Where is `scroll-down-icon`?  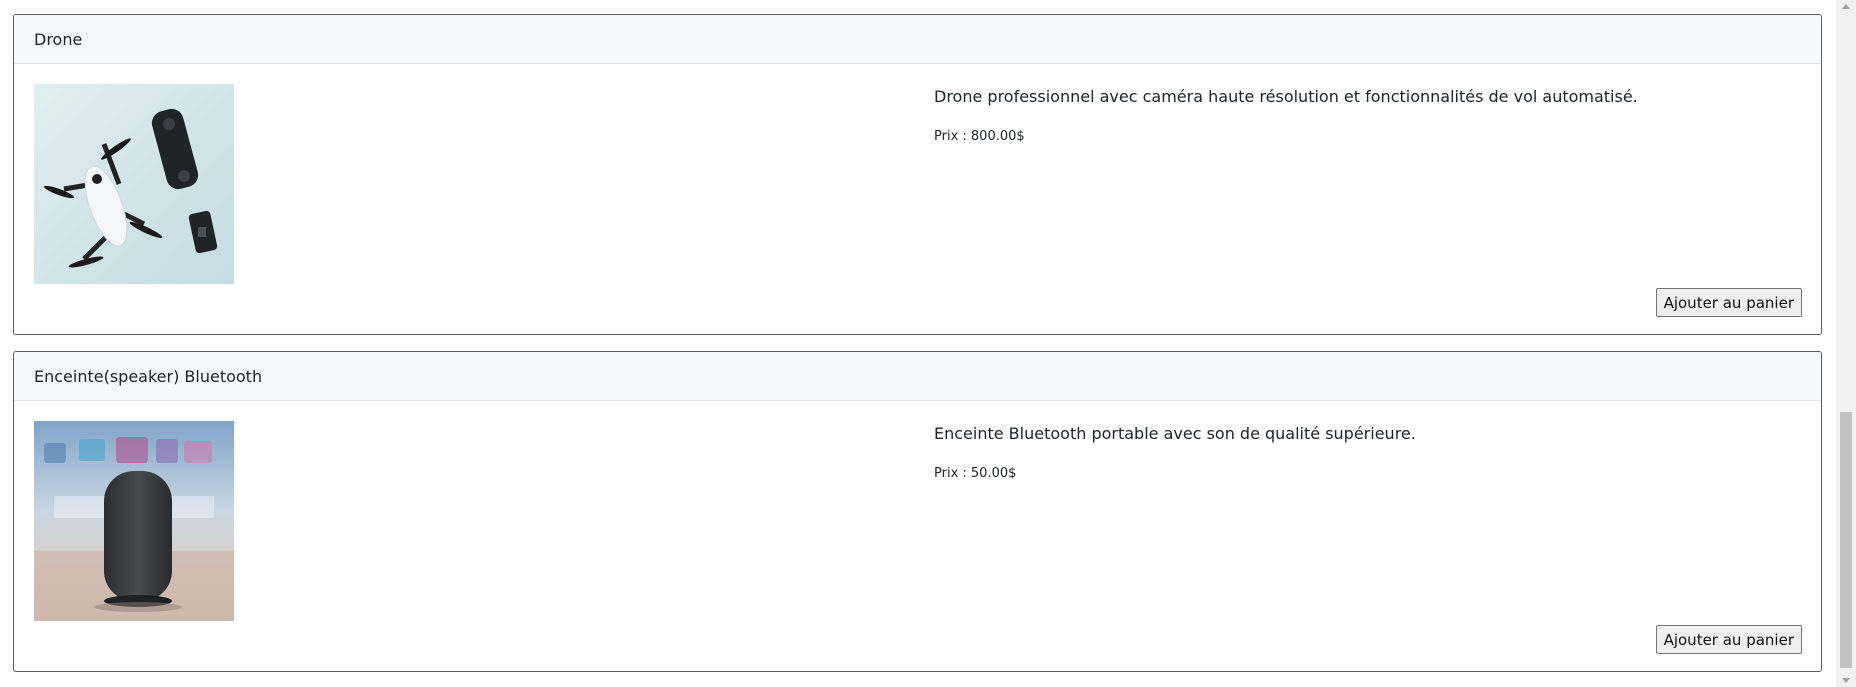
scroll-down-icon is located at coordinates (1846, 680).